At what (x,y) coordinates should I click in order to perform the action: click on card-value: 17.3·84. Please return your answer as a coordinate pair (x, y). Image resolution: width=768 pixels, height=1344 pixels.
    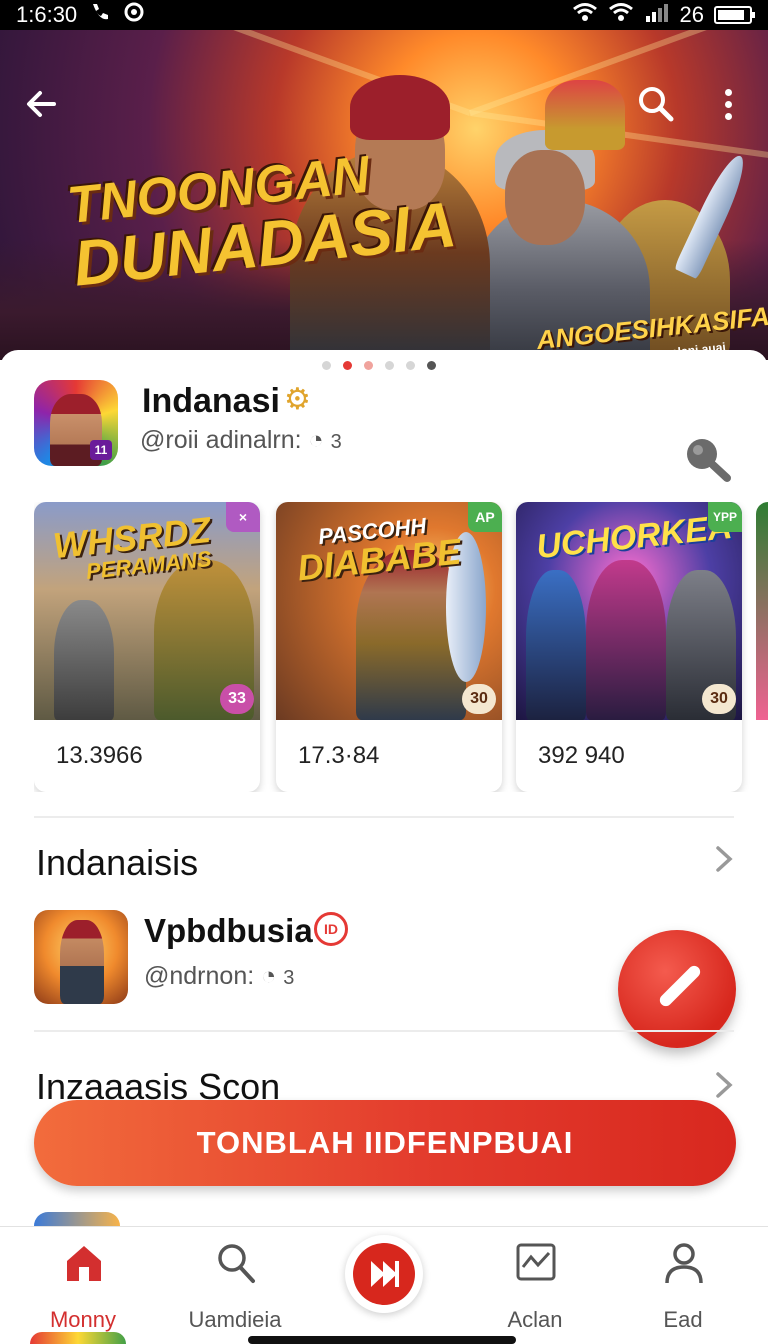
    Looking at the image, I should click on (339, 755).